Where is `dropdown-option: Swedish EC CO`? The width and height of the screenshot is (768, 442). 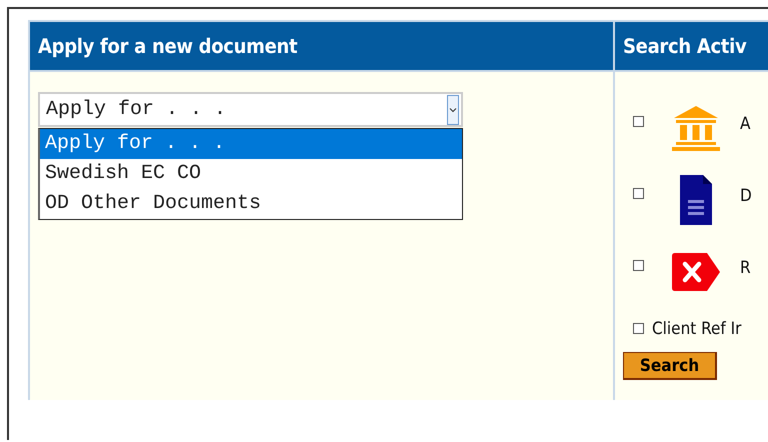
dropdown-option: Swedish EC CO is located at coordinates (251, 174).